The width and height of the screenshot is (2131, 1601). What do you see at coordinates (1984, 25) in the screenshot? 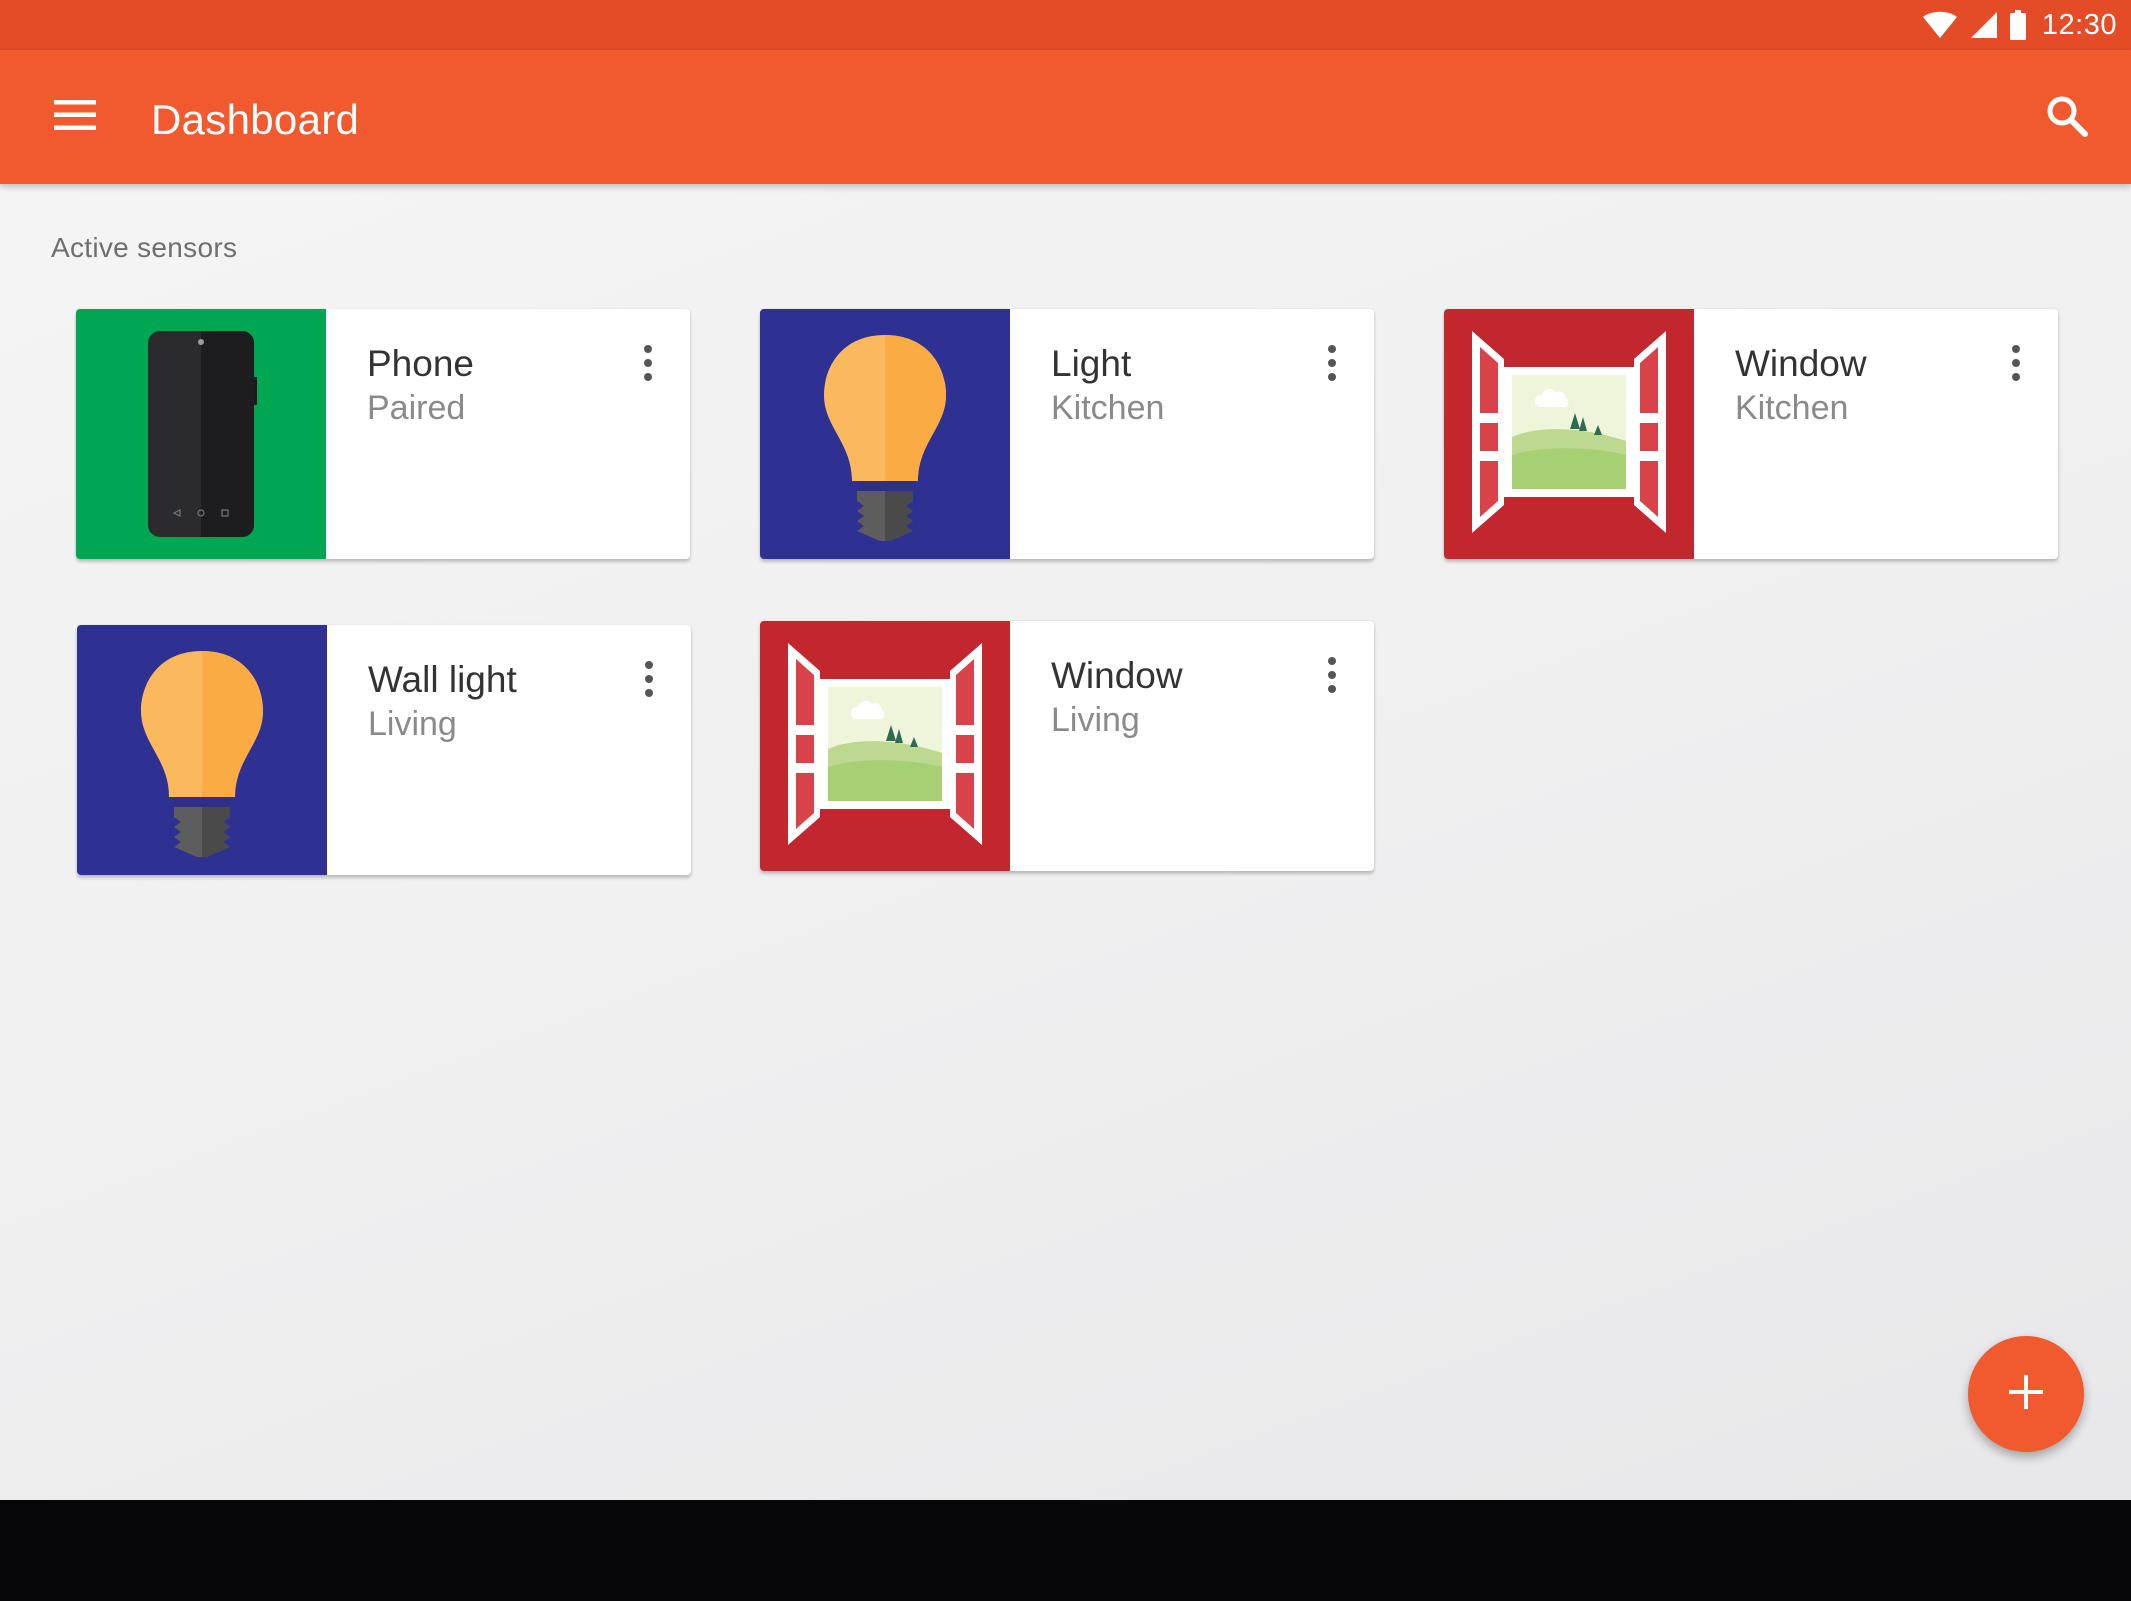
I see `cellular-signal-icon` at bounding box center [1984, 25].